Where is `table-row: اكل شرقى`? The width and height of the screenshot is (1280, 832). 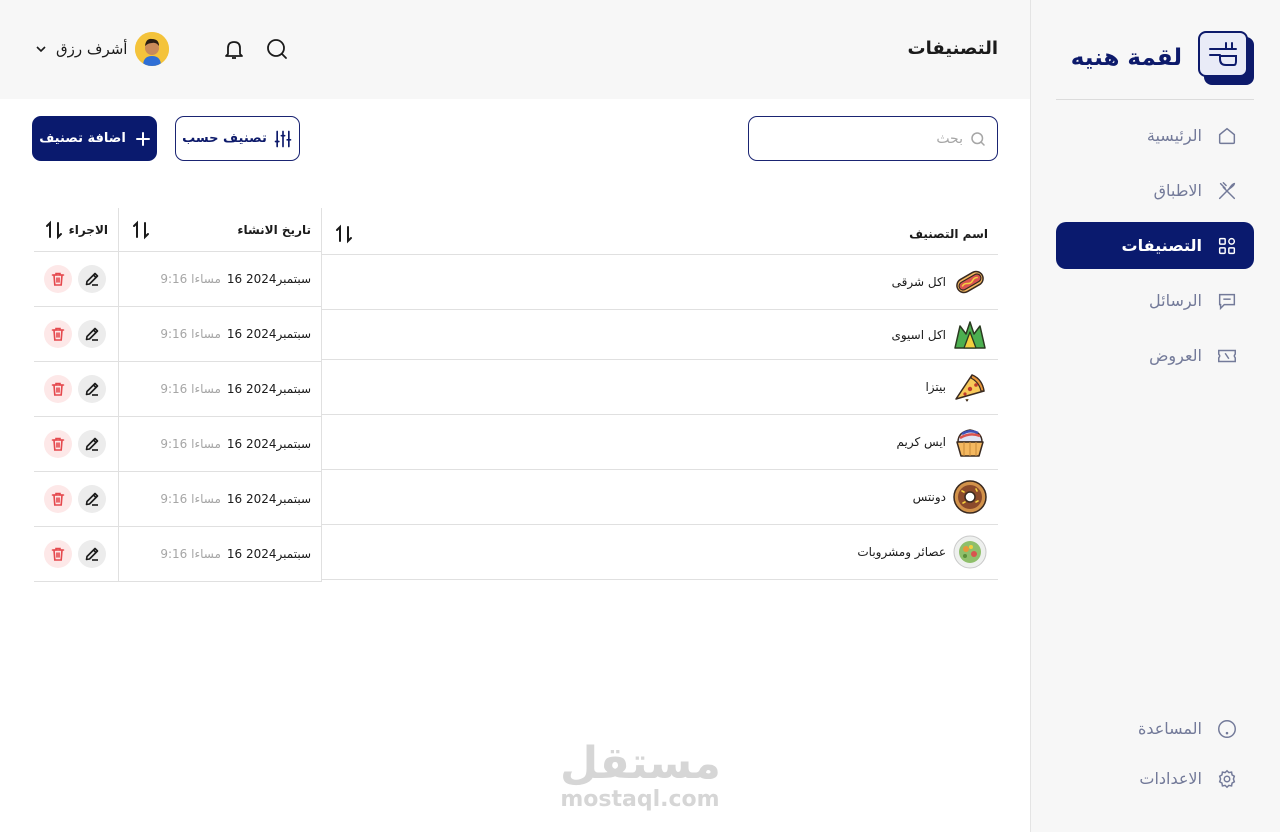 table-row: اكل شرقى is located at coordinates (660, 282).